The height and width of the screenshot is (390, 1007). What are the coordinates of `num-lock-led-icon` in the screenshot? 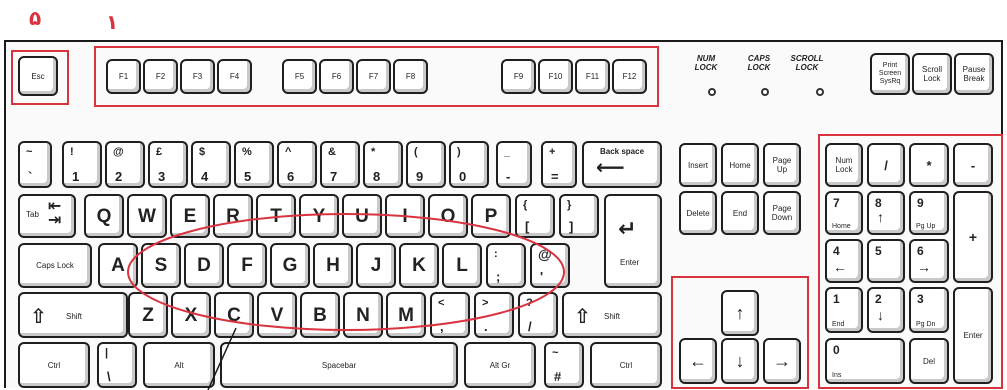 It's located at (712, 92).